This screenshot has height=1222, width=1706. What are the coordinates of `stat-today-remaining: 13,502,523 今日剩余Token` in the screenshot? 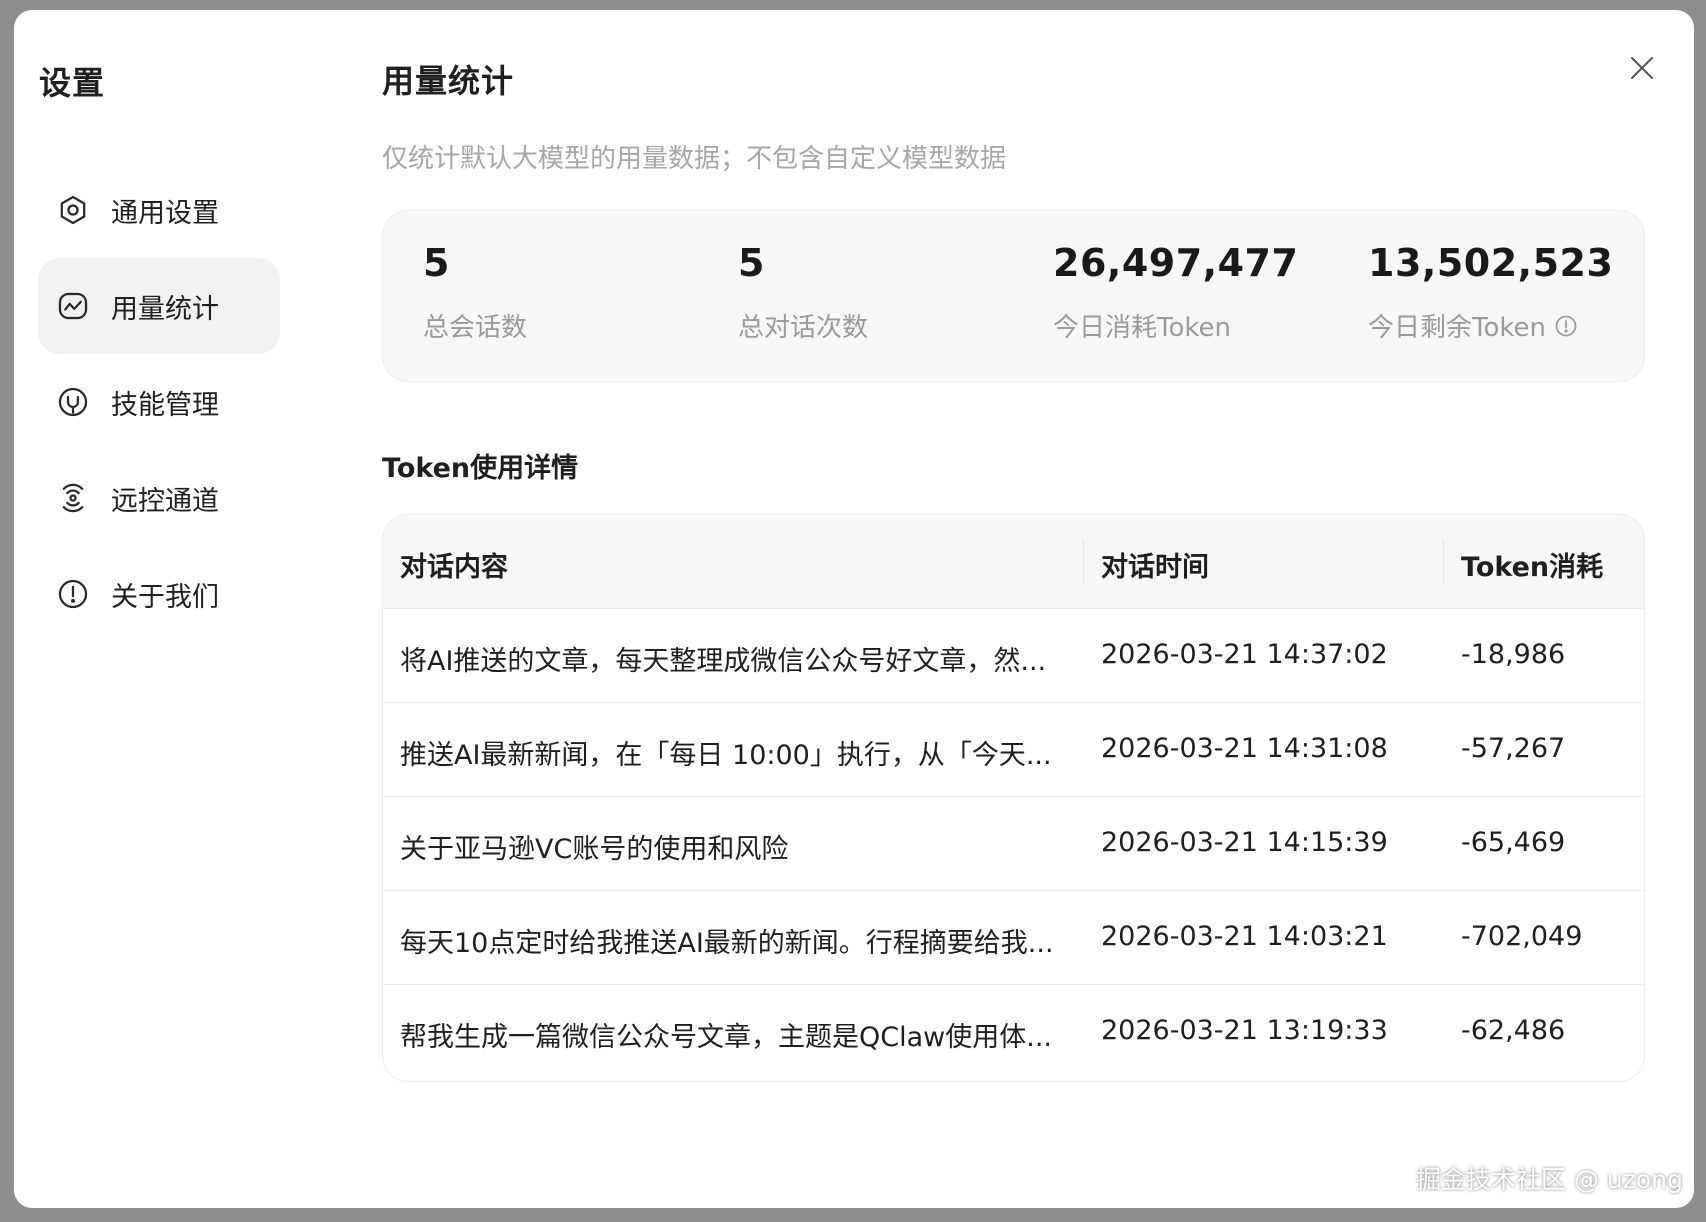 It's located at (1490, 292).